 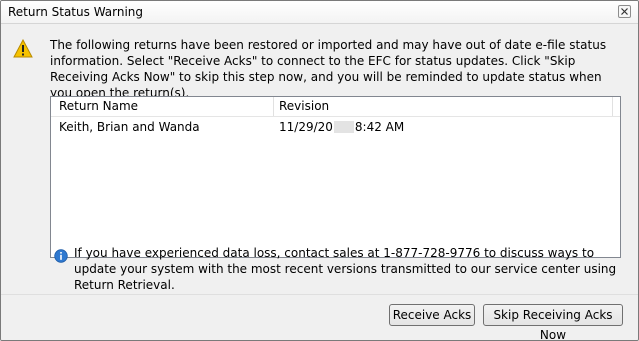 I want to click on redacted-mark, so click(x=343, y=127).